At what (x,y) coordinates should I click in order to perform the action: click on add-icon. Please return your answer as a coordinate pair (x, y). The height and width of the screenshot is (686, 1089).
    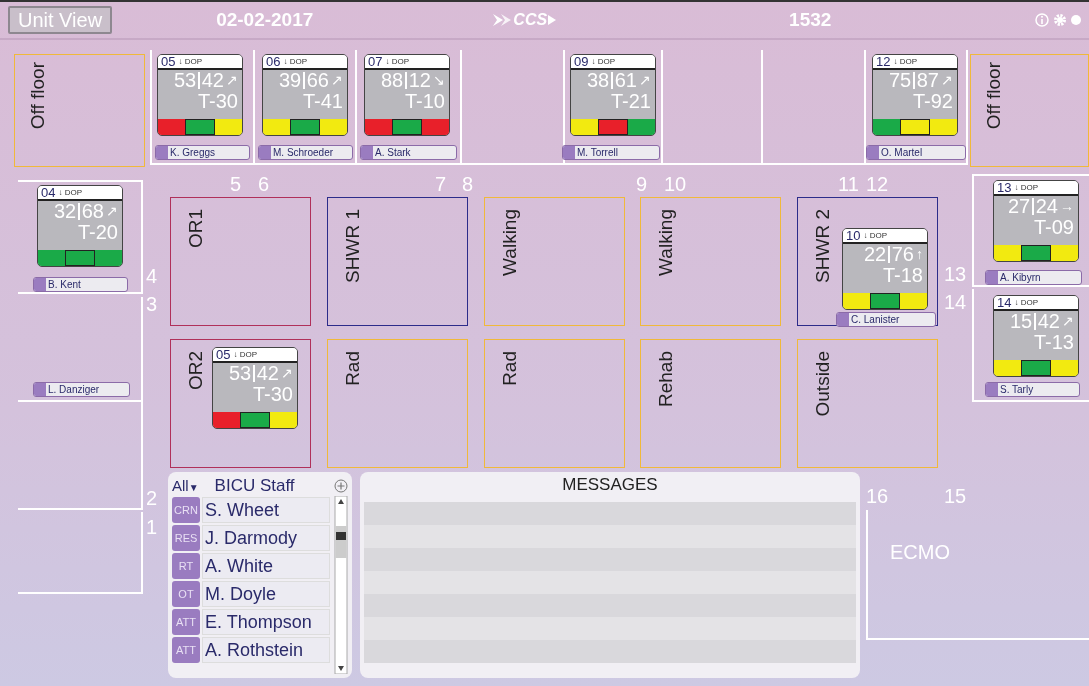
    Looking at the image, I should click on (341, 486).